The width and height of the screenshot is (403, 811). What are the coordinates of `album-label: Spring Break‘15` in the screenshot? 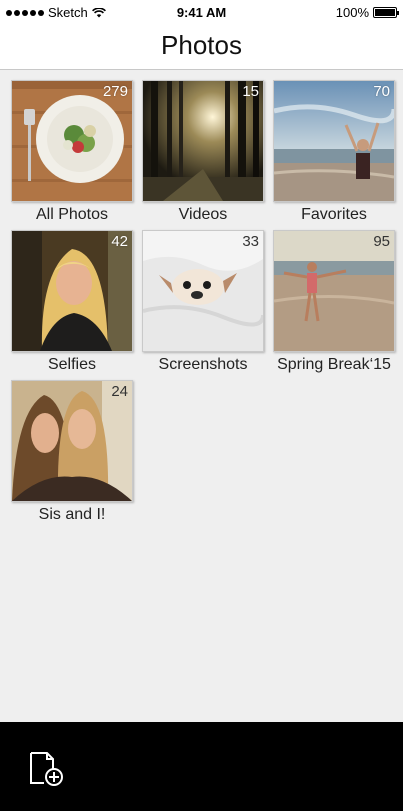 It's located at (334, 364).